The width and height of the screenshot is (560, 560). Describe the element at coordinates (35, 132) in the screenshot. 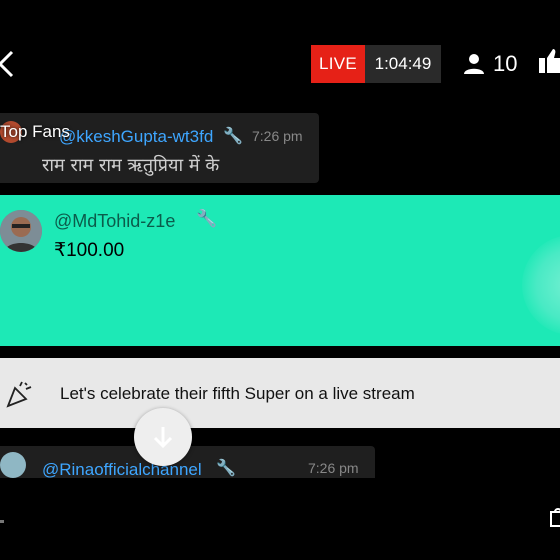

I see `top-fans-label: Top Fans` at that location.